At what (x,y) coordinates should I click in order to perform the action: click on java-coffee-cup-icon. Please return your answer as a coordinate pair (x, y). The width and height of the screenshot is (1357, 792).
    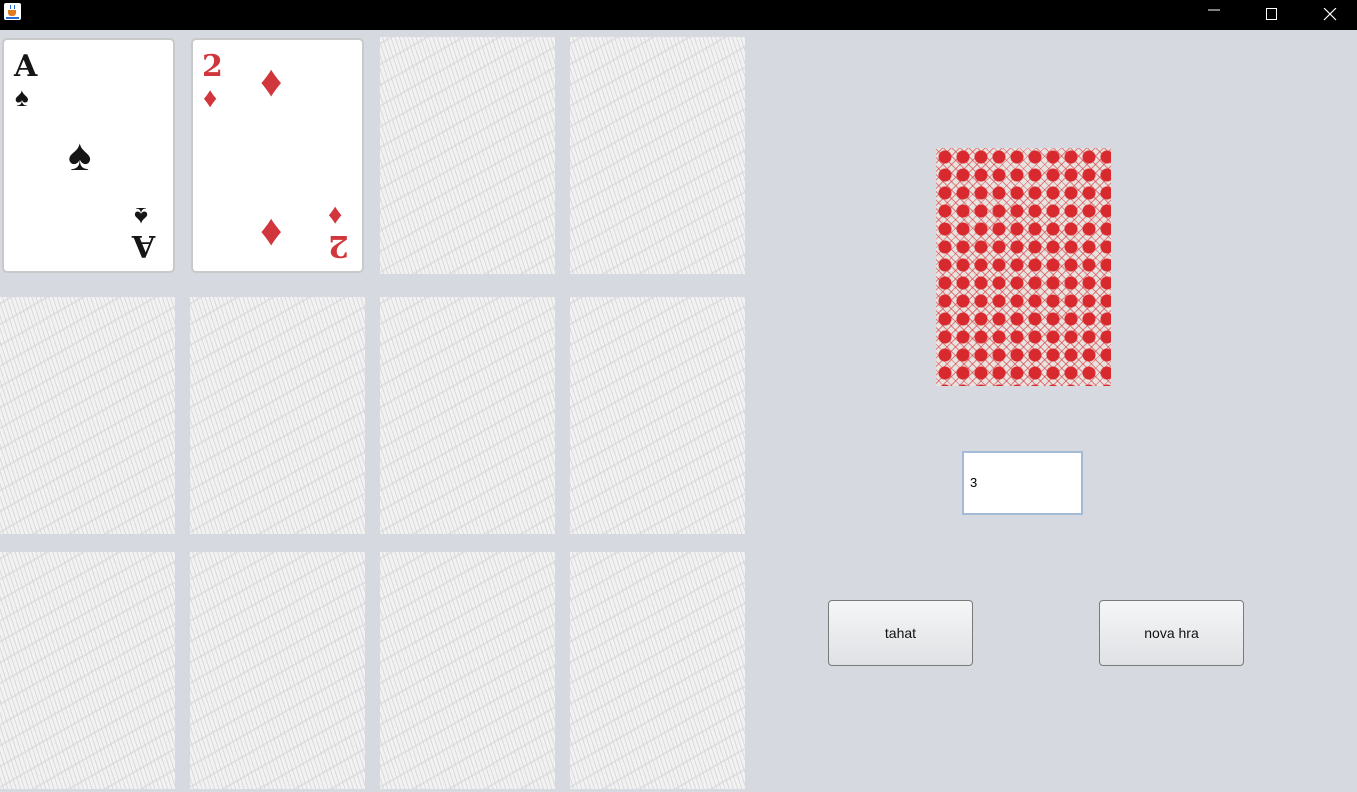
    Looking at the image, I should click on (12, 11).